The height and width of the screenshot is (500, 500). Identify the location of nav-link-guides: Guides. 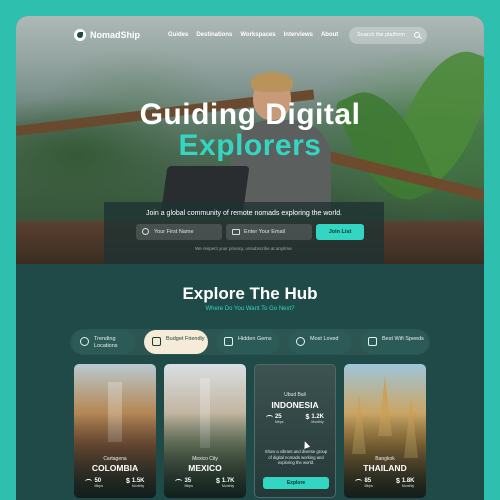
(178, 35).